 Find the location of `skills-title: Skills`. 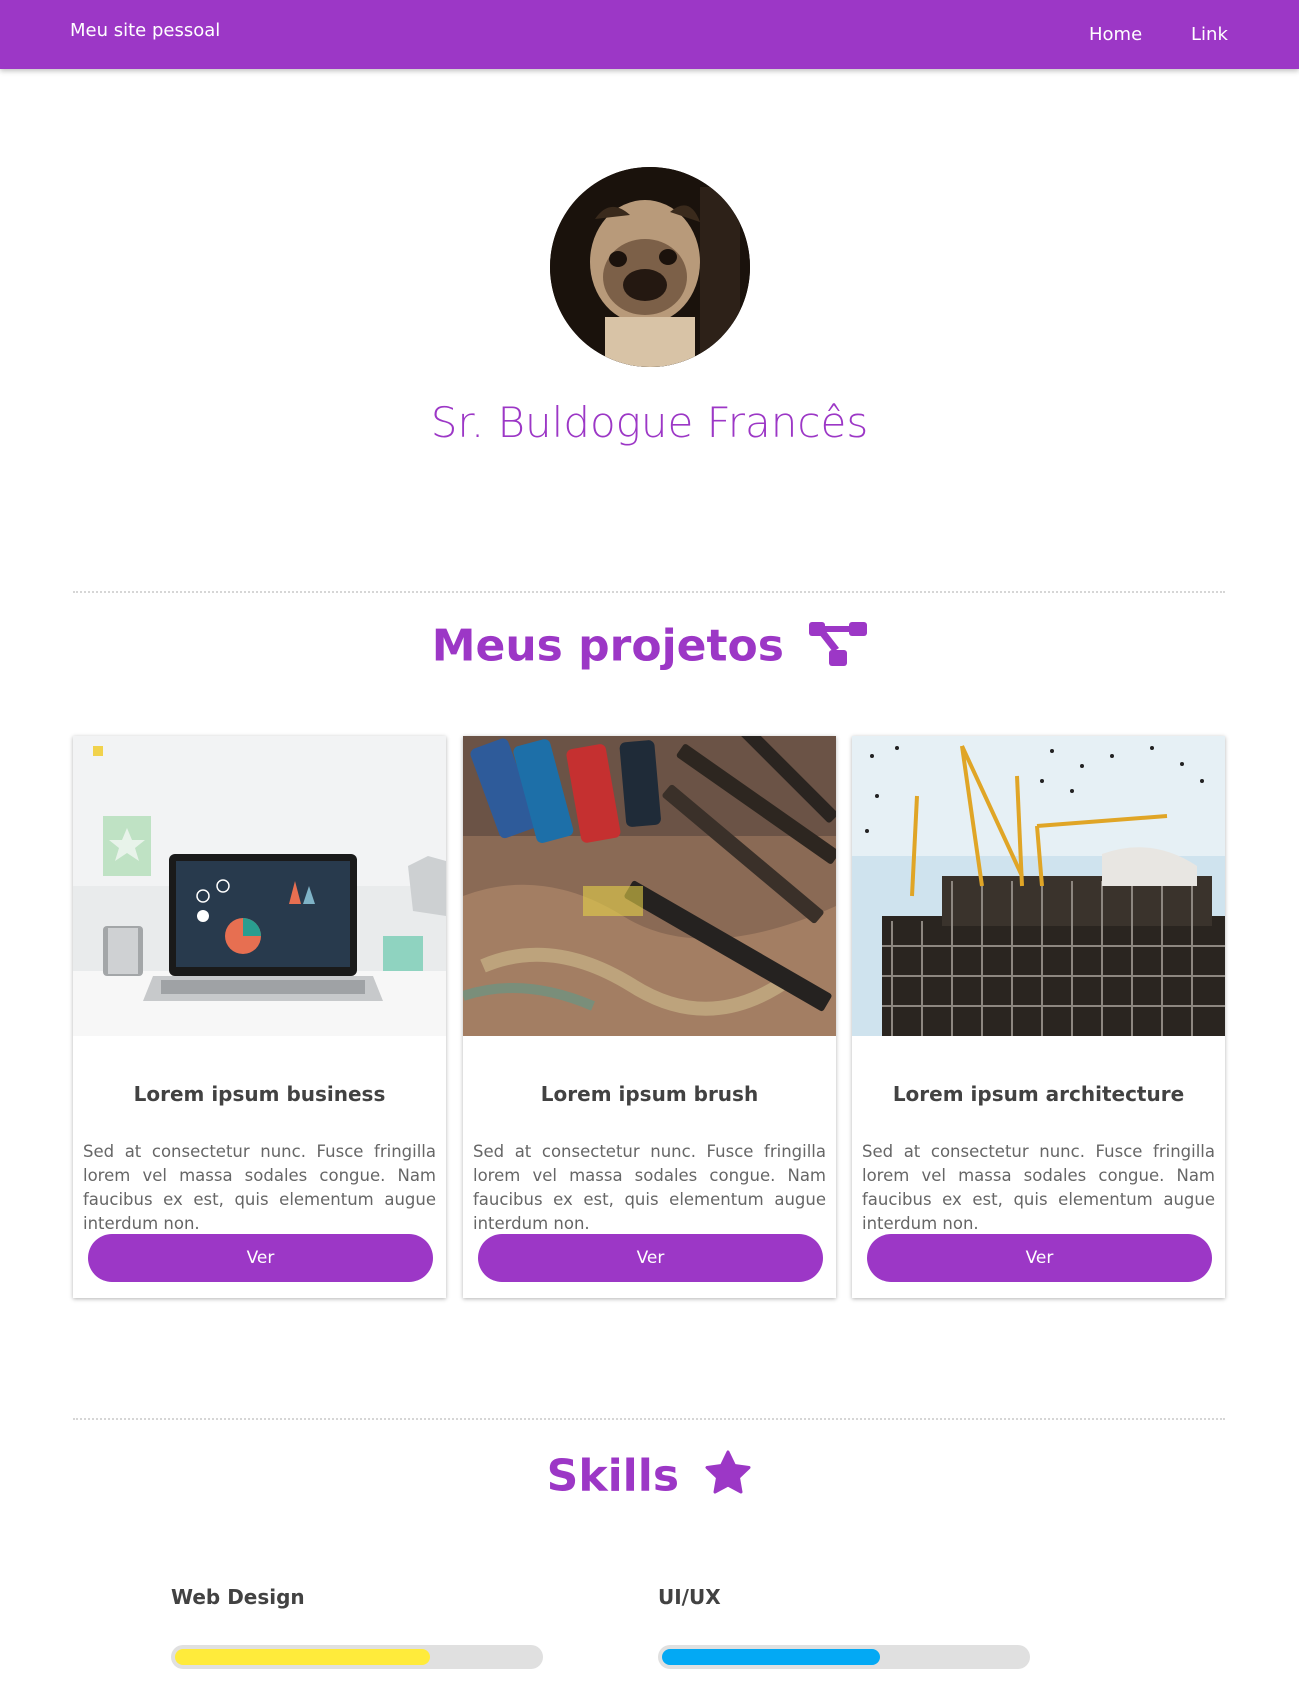

skills-title: Skills is located at coordinates (649, 1478).